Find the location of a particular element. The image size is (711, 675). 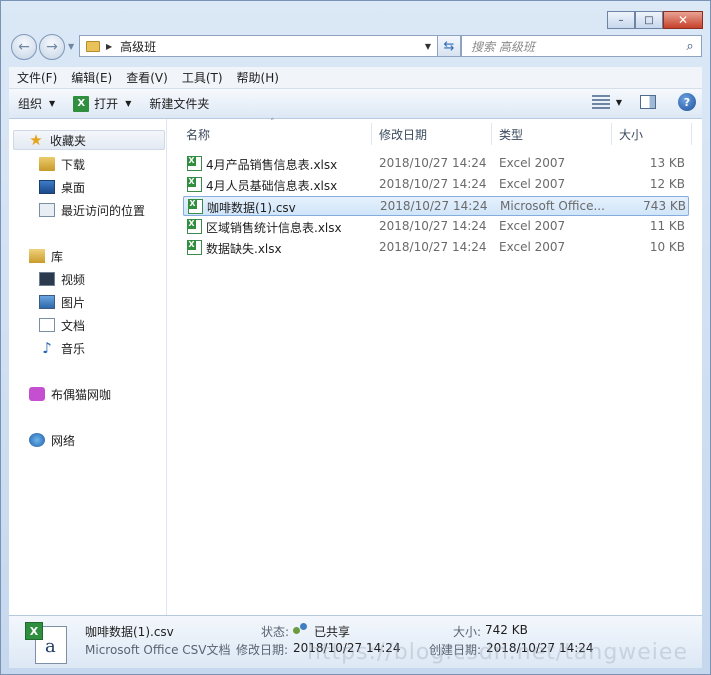

excel-icon: X is located at coordinates (81, 103).